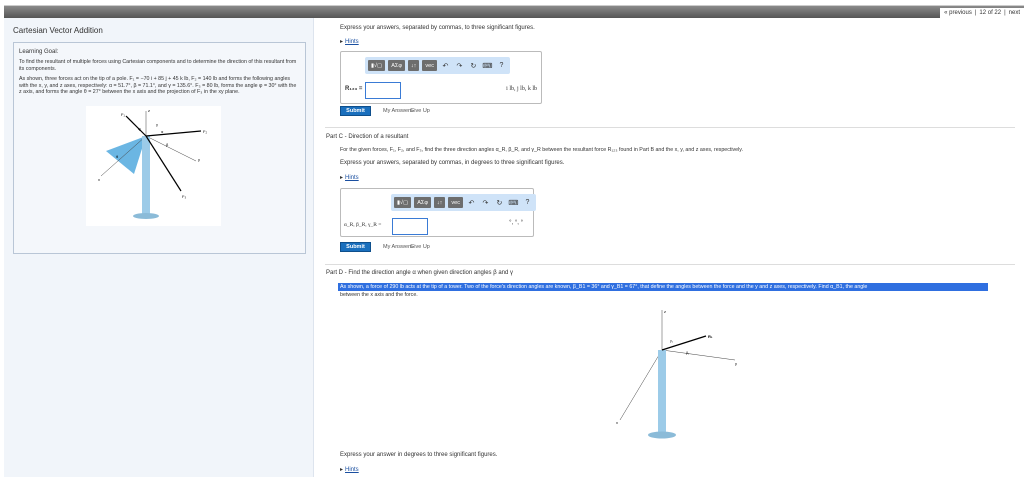 This screenshot has height=477, width=1024. What do you see at coordinates (521, 89) in the screenshot?
I see `partb-units: i lb, j lb, k lb` at bounding box center [521, 89].